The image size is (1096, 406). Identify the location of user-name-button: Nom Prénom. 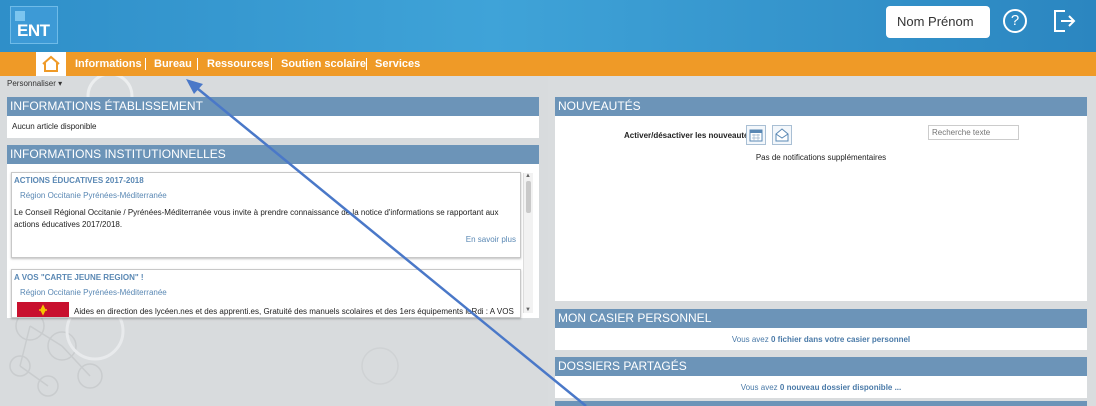
(938, 22).